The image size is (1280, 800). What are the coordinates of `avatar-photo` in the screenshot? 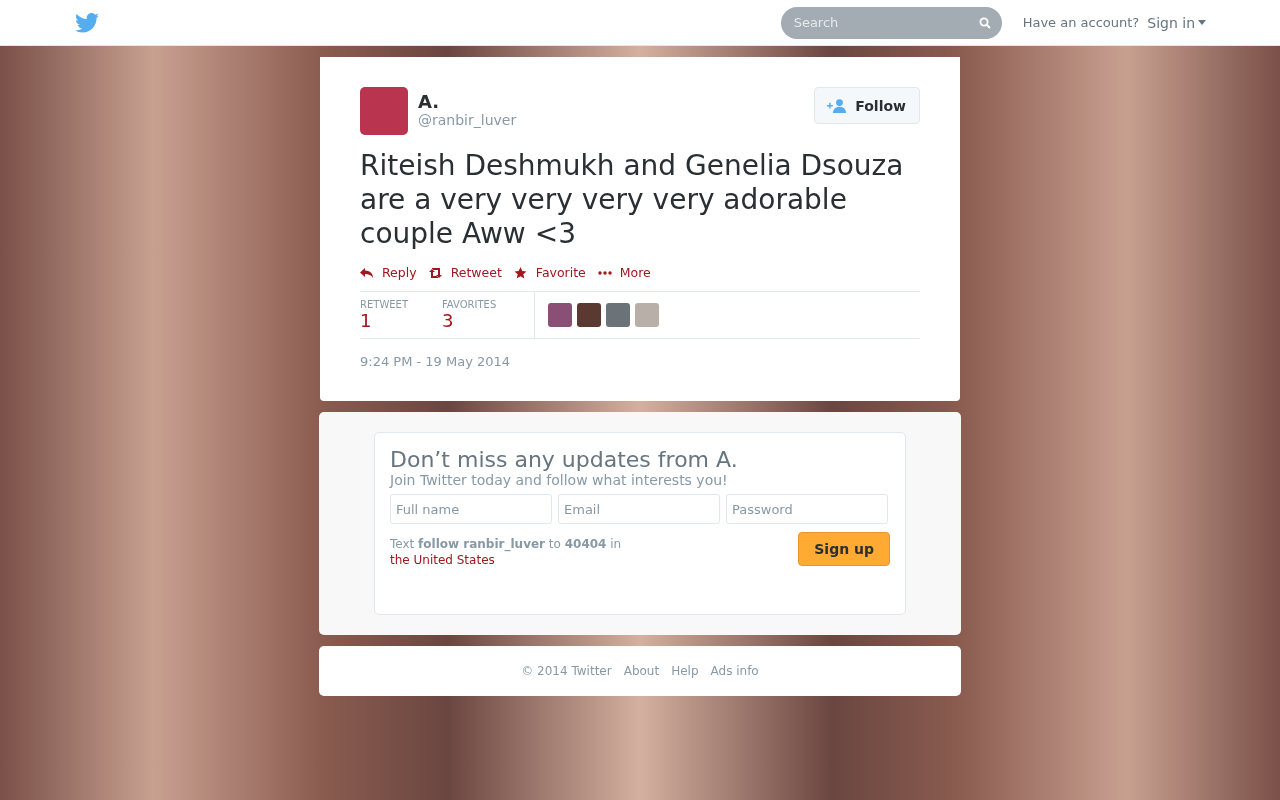 It's located at (384, 111).